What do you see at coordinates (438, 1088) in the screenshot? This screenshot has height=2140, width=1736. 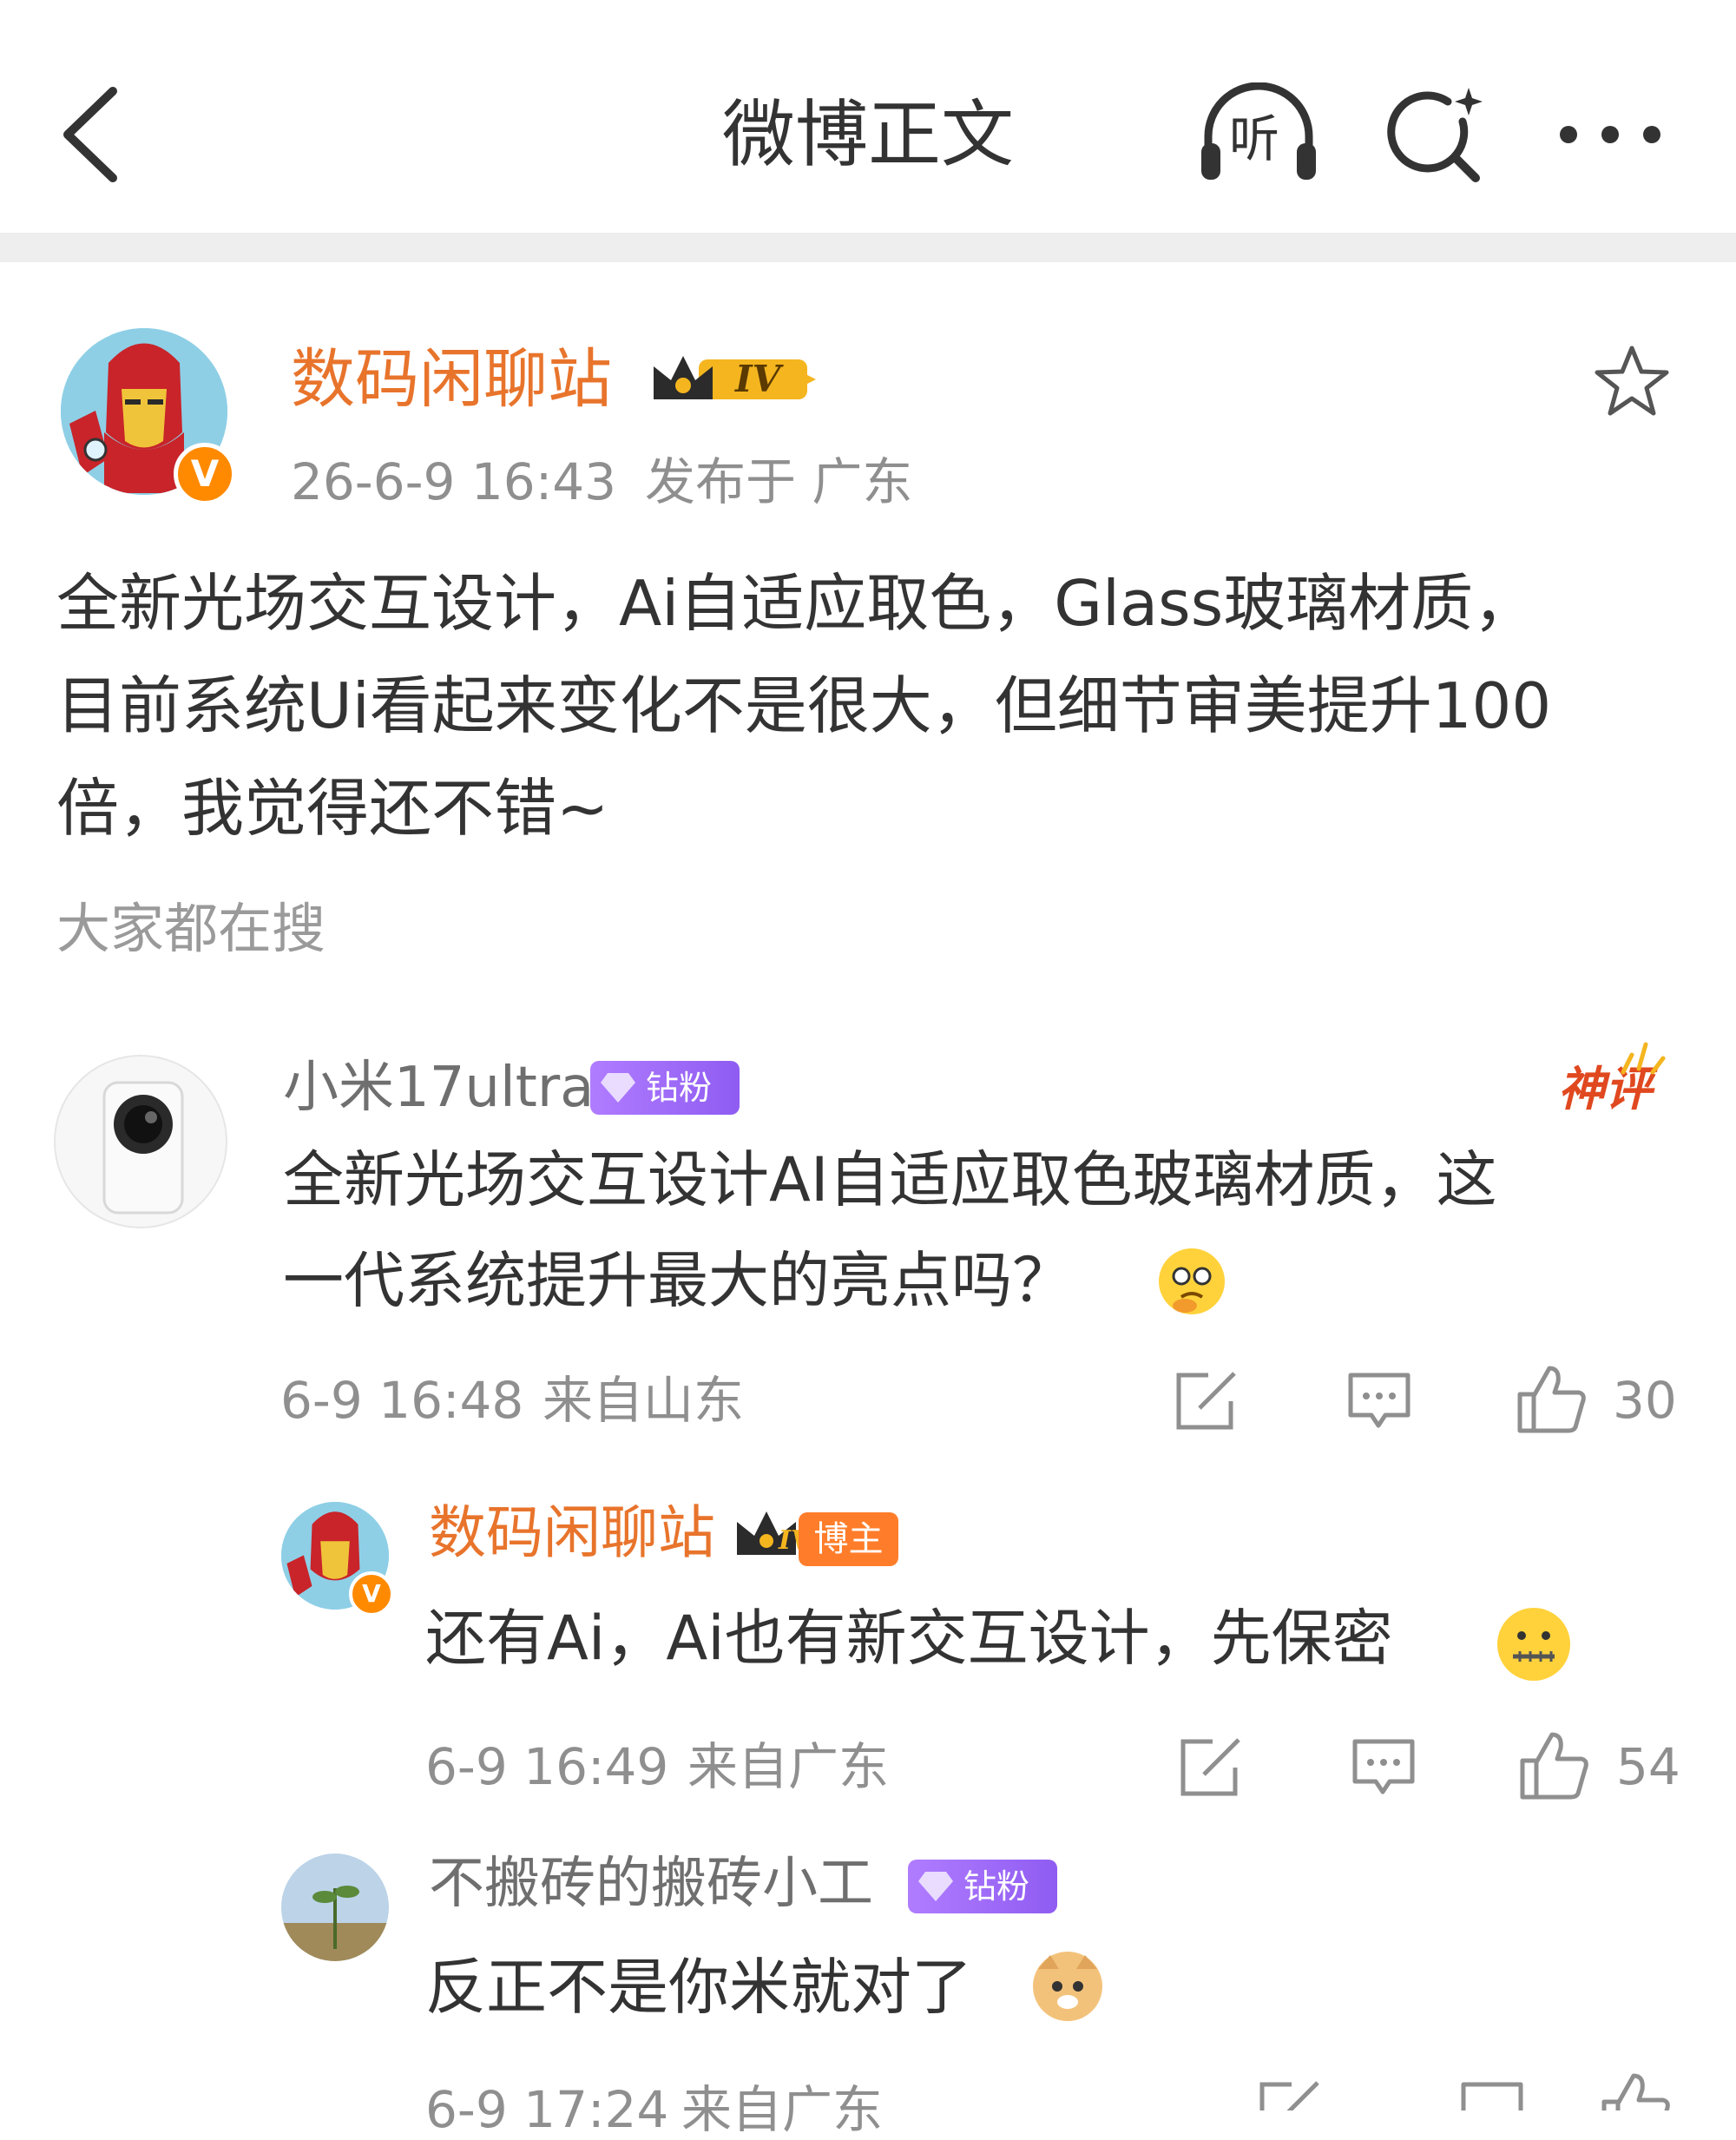 I see `comment-author-name: 小米17ultra` at bounding box center [438, 1088].